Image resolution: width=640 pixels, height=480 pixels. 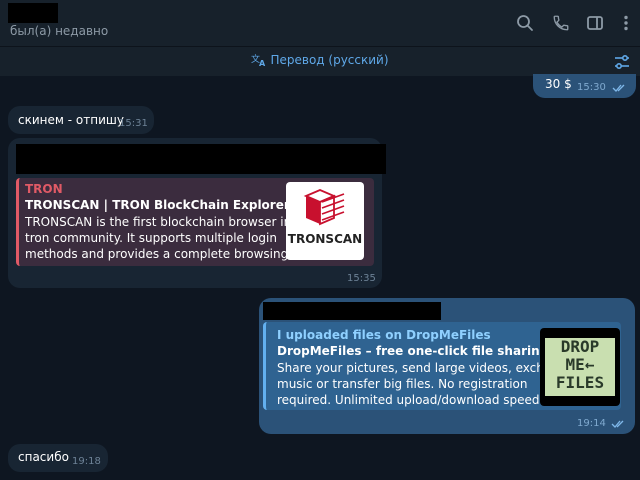 What do you see at coordinates (591, 87) in the screenshot?
I see `message-time: 15:30` at bounding box center [591, 87].